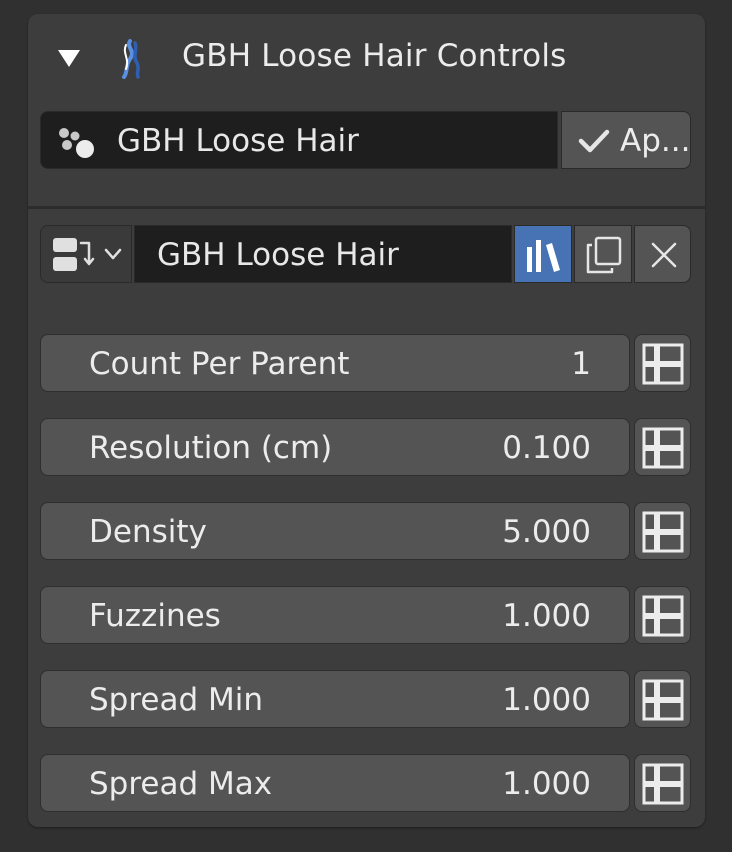 The image size is (732, 852). Describe the element at coordinates (335, 615) in the screenshot. I see `fuzziness-field: Fuzzines 1.000` at that location.